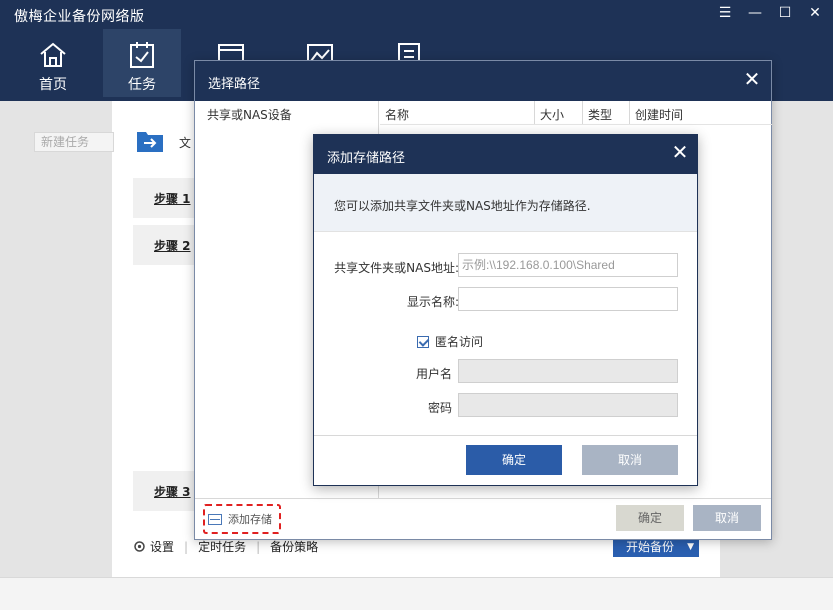 The image size is (833, 610). I want to click on password-label: 密码, so click(439, 408).